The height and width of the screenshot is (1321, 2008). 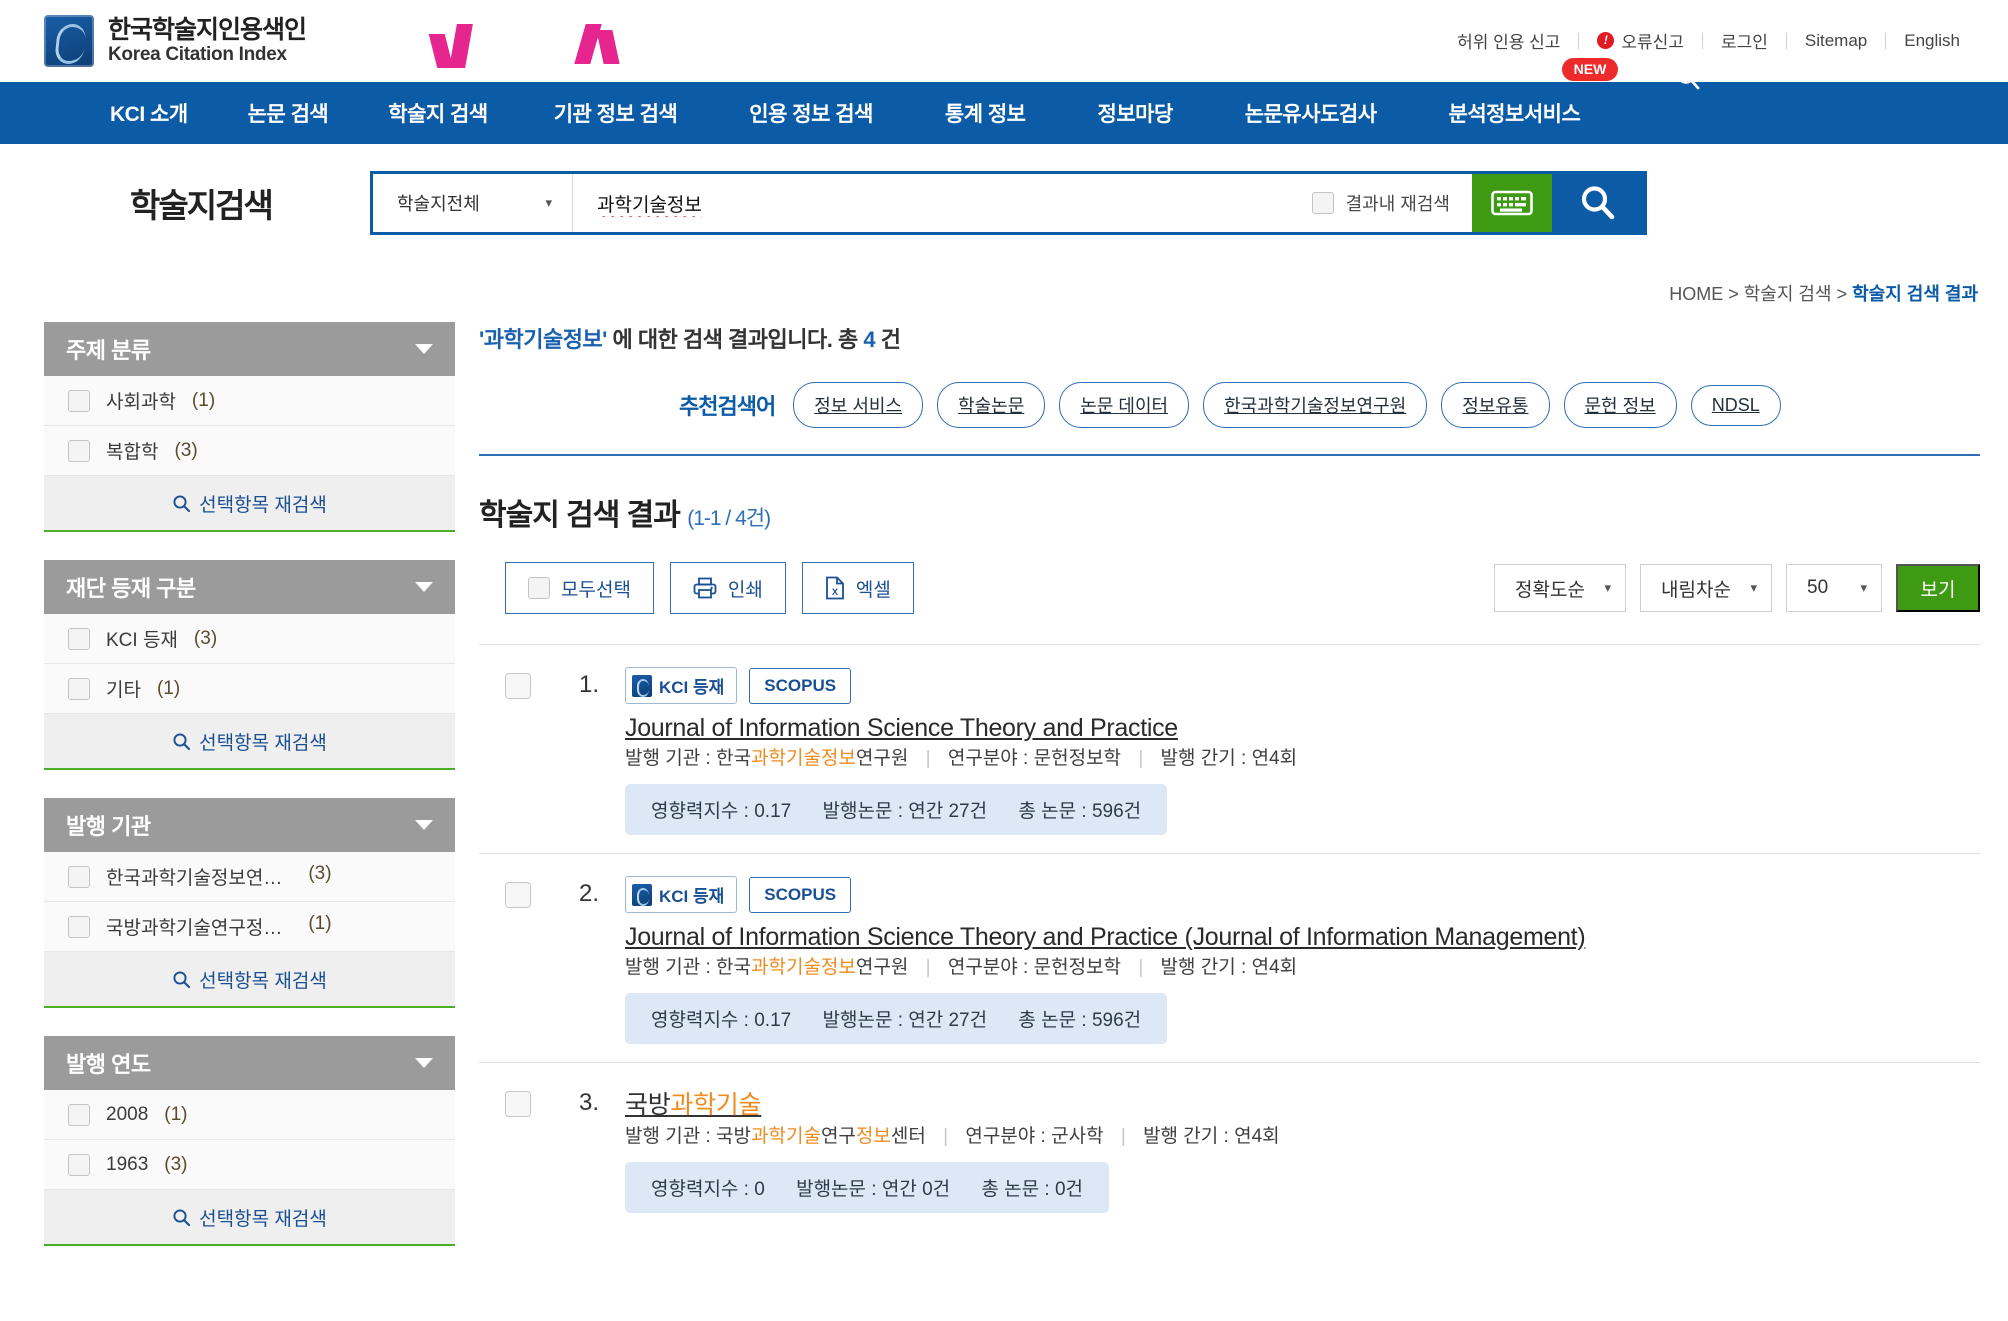 What do you see at coordinates (182, 1217) in the screenshot?
I see `search-icon` at bounding box center [182, 1217].